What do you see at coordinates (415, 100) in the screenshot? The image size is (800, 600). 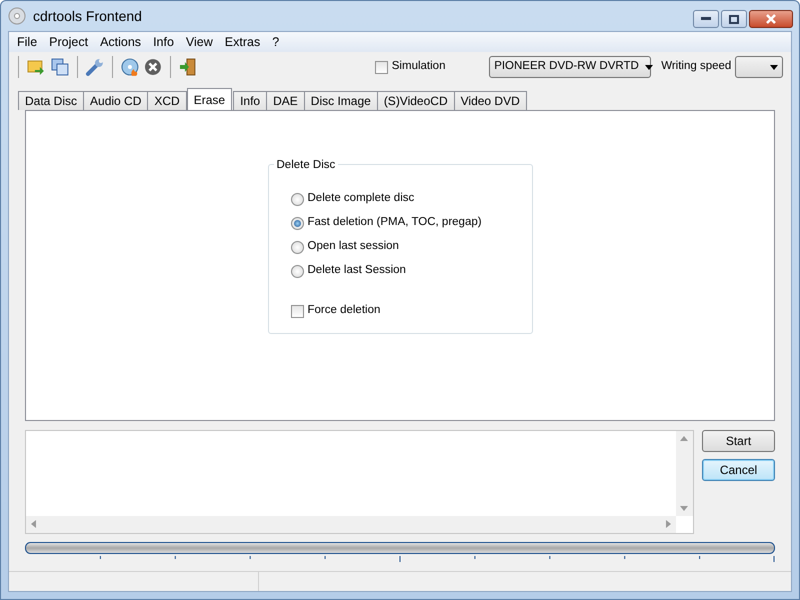 I see `tab: (S)VideoCD` at bounding box center [415, 100].